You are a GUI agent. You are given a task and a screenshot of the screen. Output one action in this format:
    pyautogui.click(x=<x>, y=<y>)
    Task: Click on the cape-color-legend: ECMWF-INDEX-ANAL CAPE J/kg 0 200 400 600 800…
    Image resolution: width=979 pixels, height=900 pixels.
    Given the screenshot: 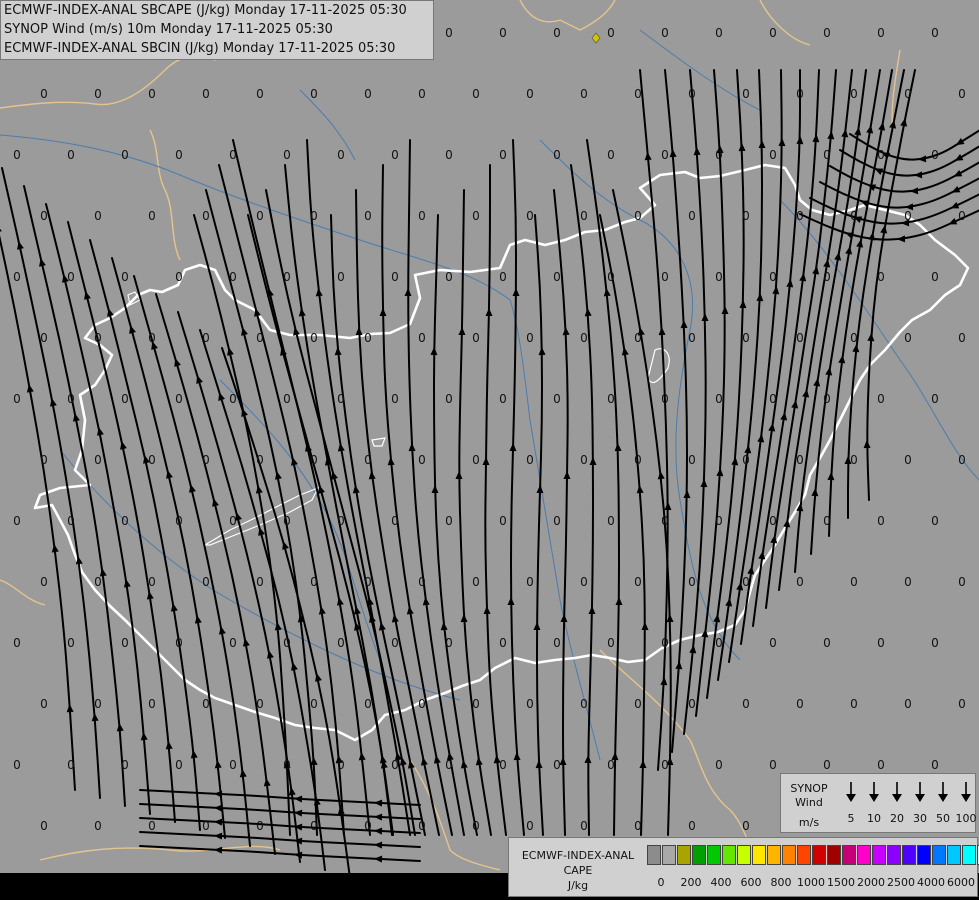 What is the action you would take?
    pyautogui.click(x=743, y=867)
    